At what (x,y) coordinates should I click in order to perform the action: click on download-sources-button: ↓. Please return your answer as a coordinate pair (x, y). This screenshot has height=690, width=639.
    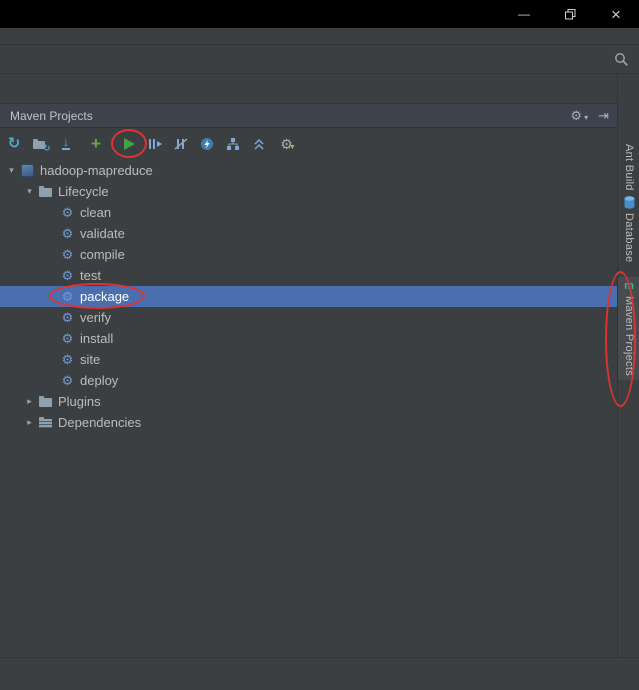
    Looking at the image, I should click on (66, 144).